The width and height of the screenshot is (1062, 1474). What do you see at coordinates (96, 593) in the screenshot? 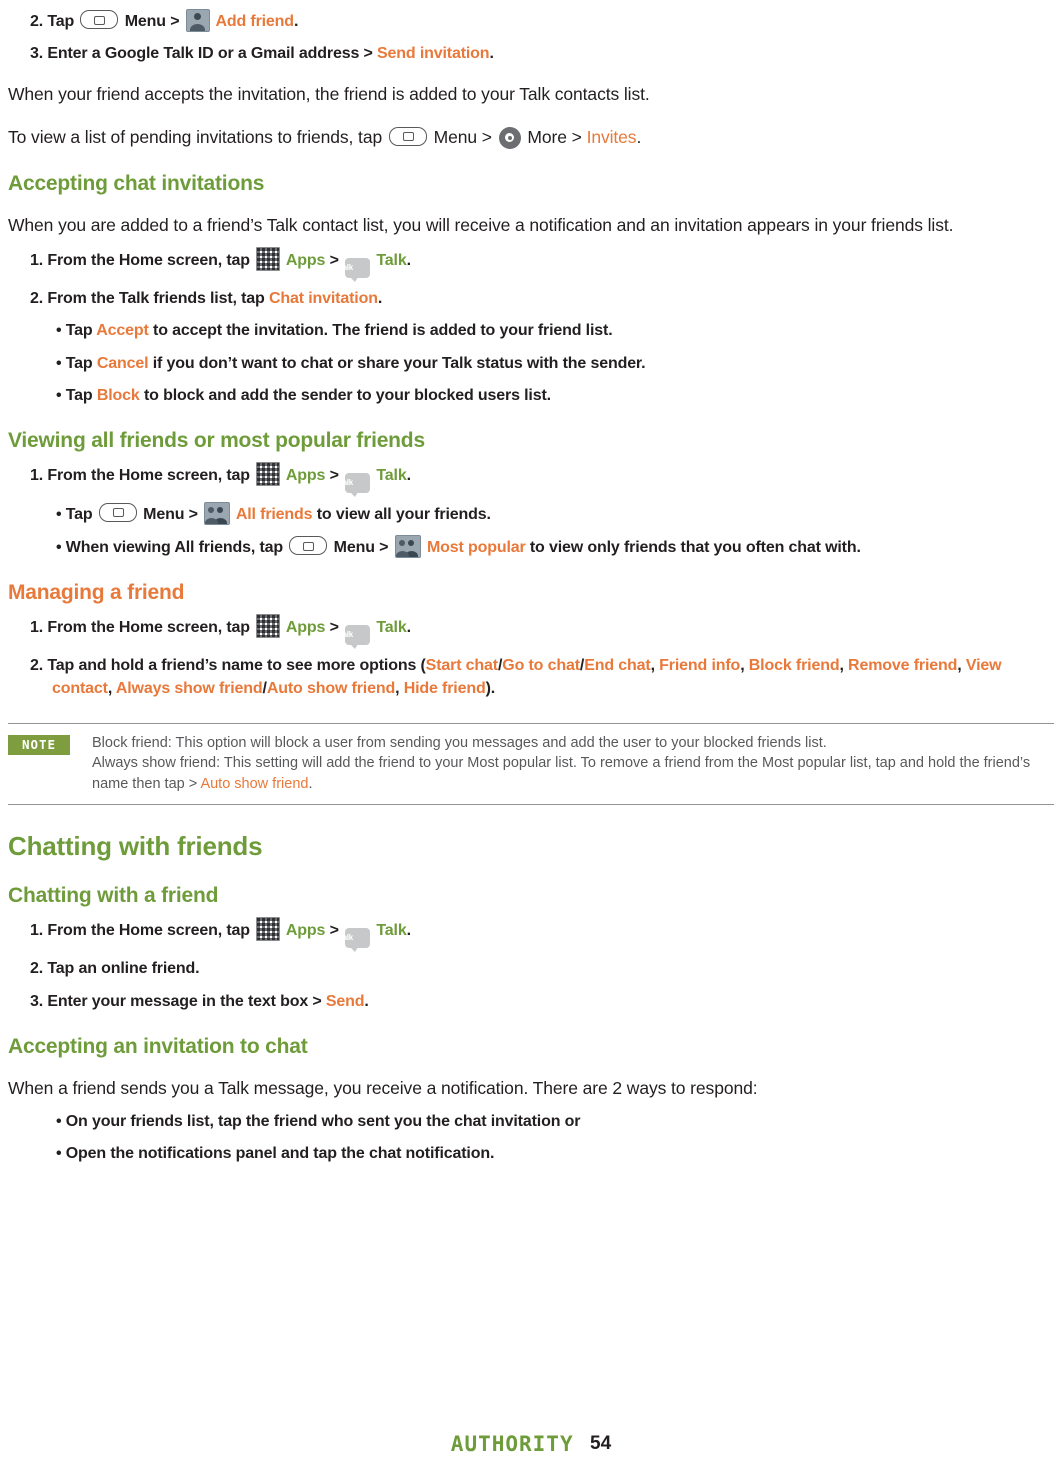
I see `heading-managing-friend: Managing a friend` at bounding box center [96, 593].